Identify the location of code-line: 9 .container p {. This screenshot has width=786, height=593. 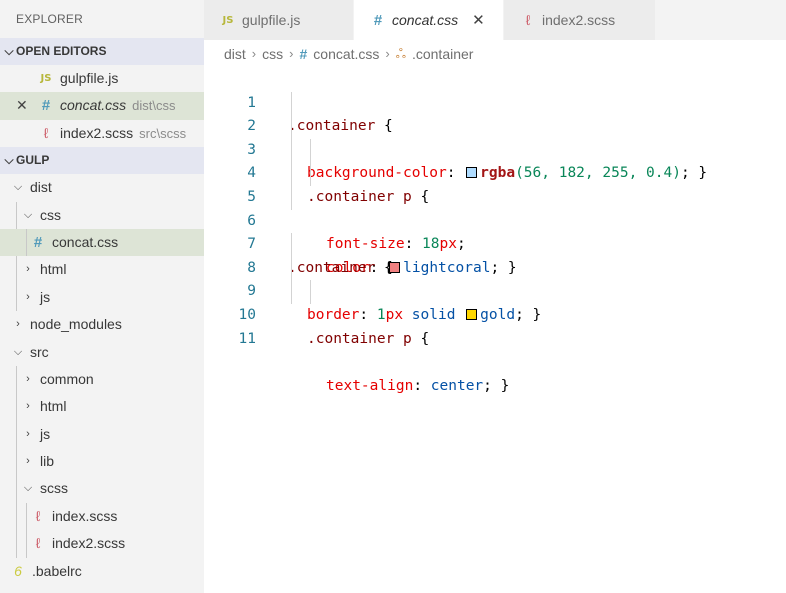
(495, 301).